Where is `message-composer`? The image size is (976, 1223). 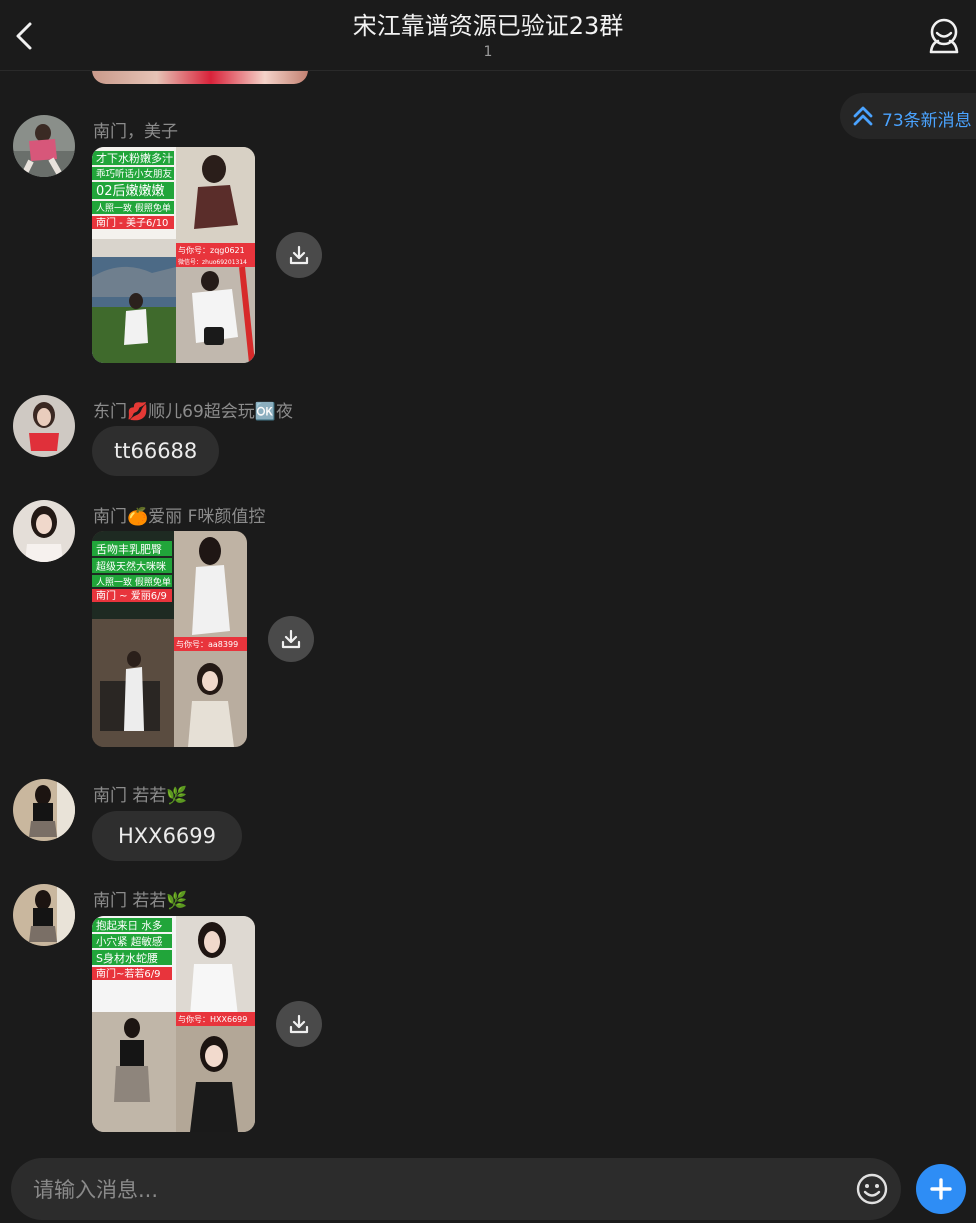 message-composer is located at coordinates (456, 1189).